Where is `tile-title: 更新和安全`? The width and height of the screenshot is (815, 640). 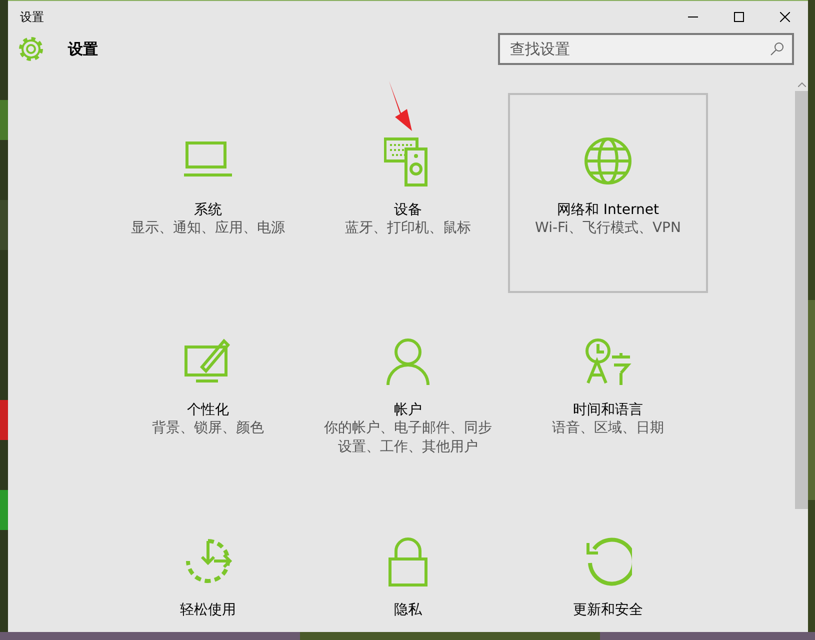 tile-title: 更新和安全 is located at coordinates (608, 610).